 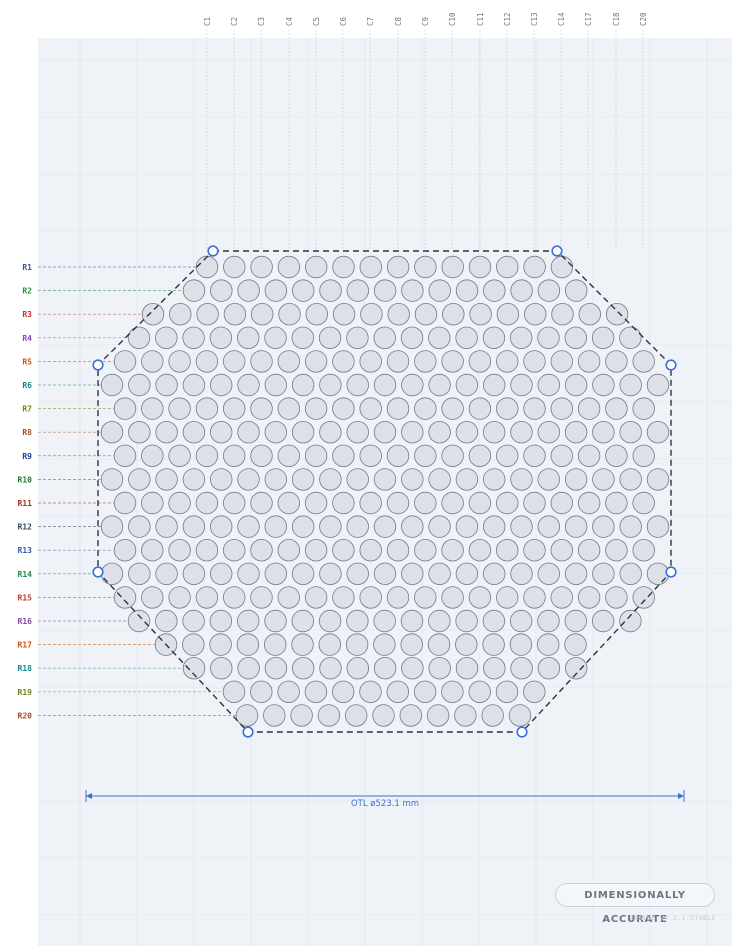 What do you see at coordinates (425, 21) in the screenshot?
I see `column-label: C9` at bounding box center [425, 21].